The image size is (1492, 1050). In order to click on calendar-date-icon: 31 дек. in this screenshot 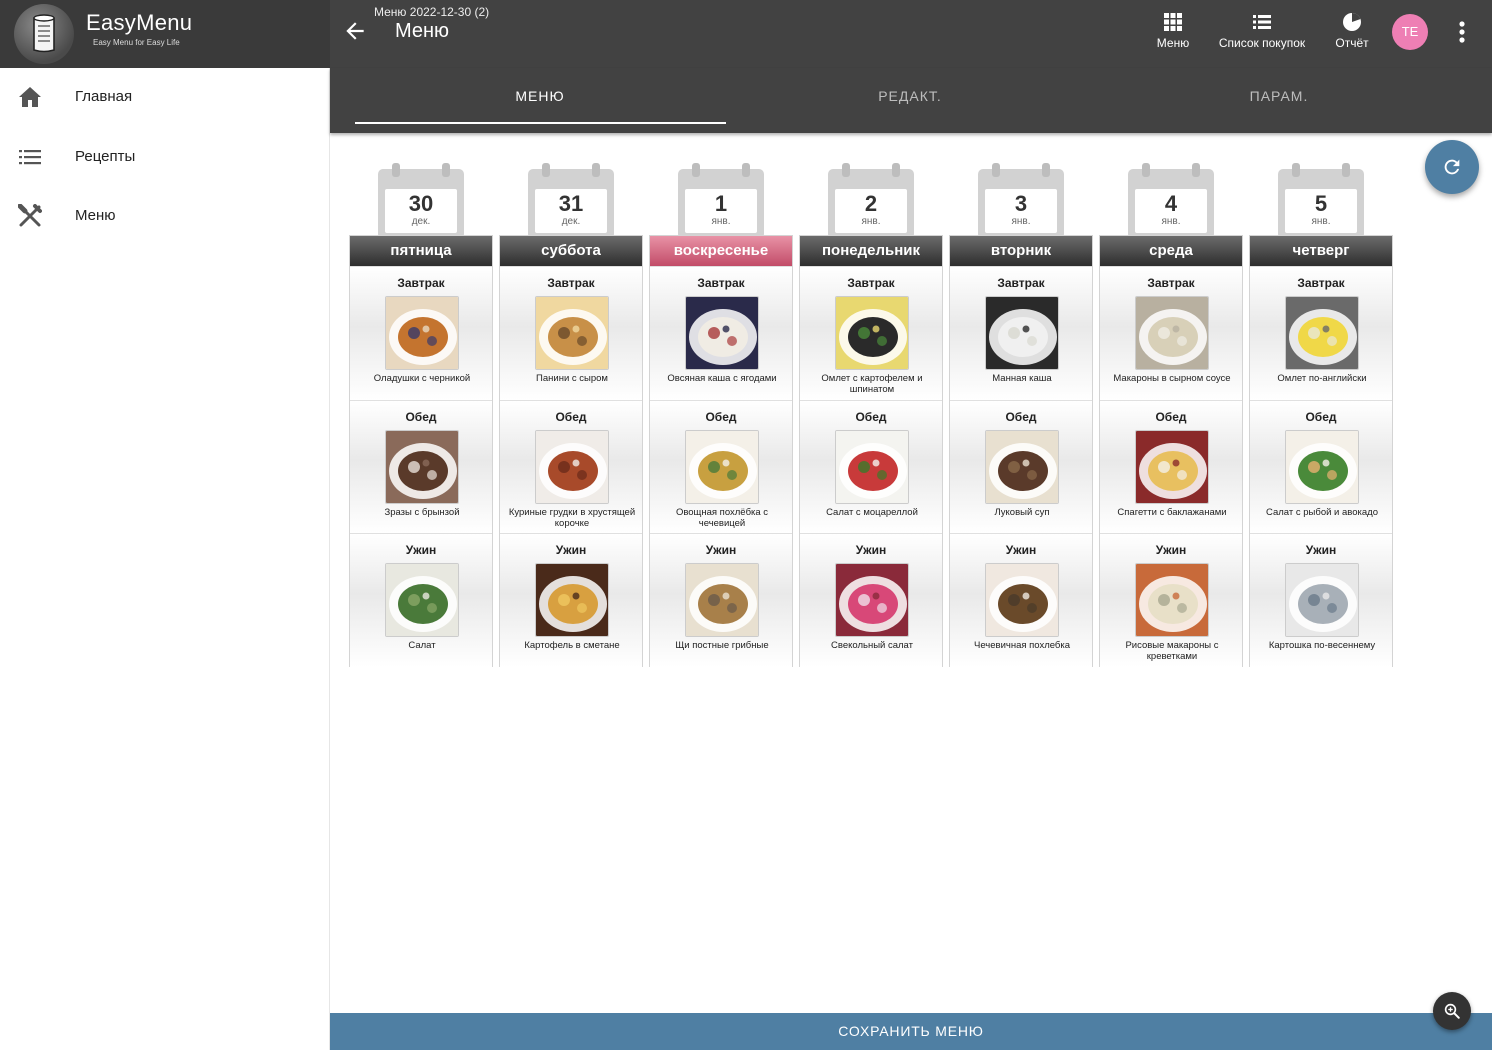, I will do `click(571, 201)`.